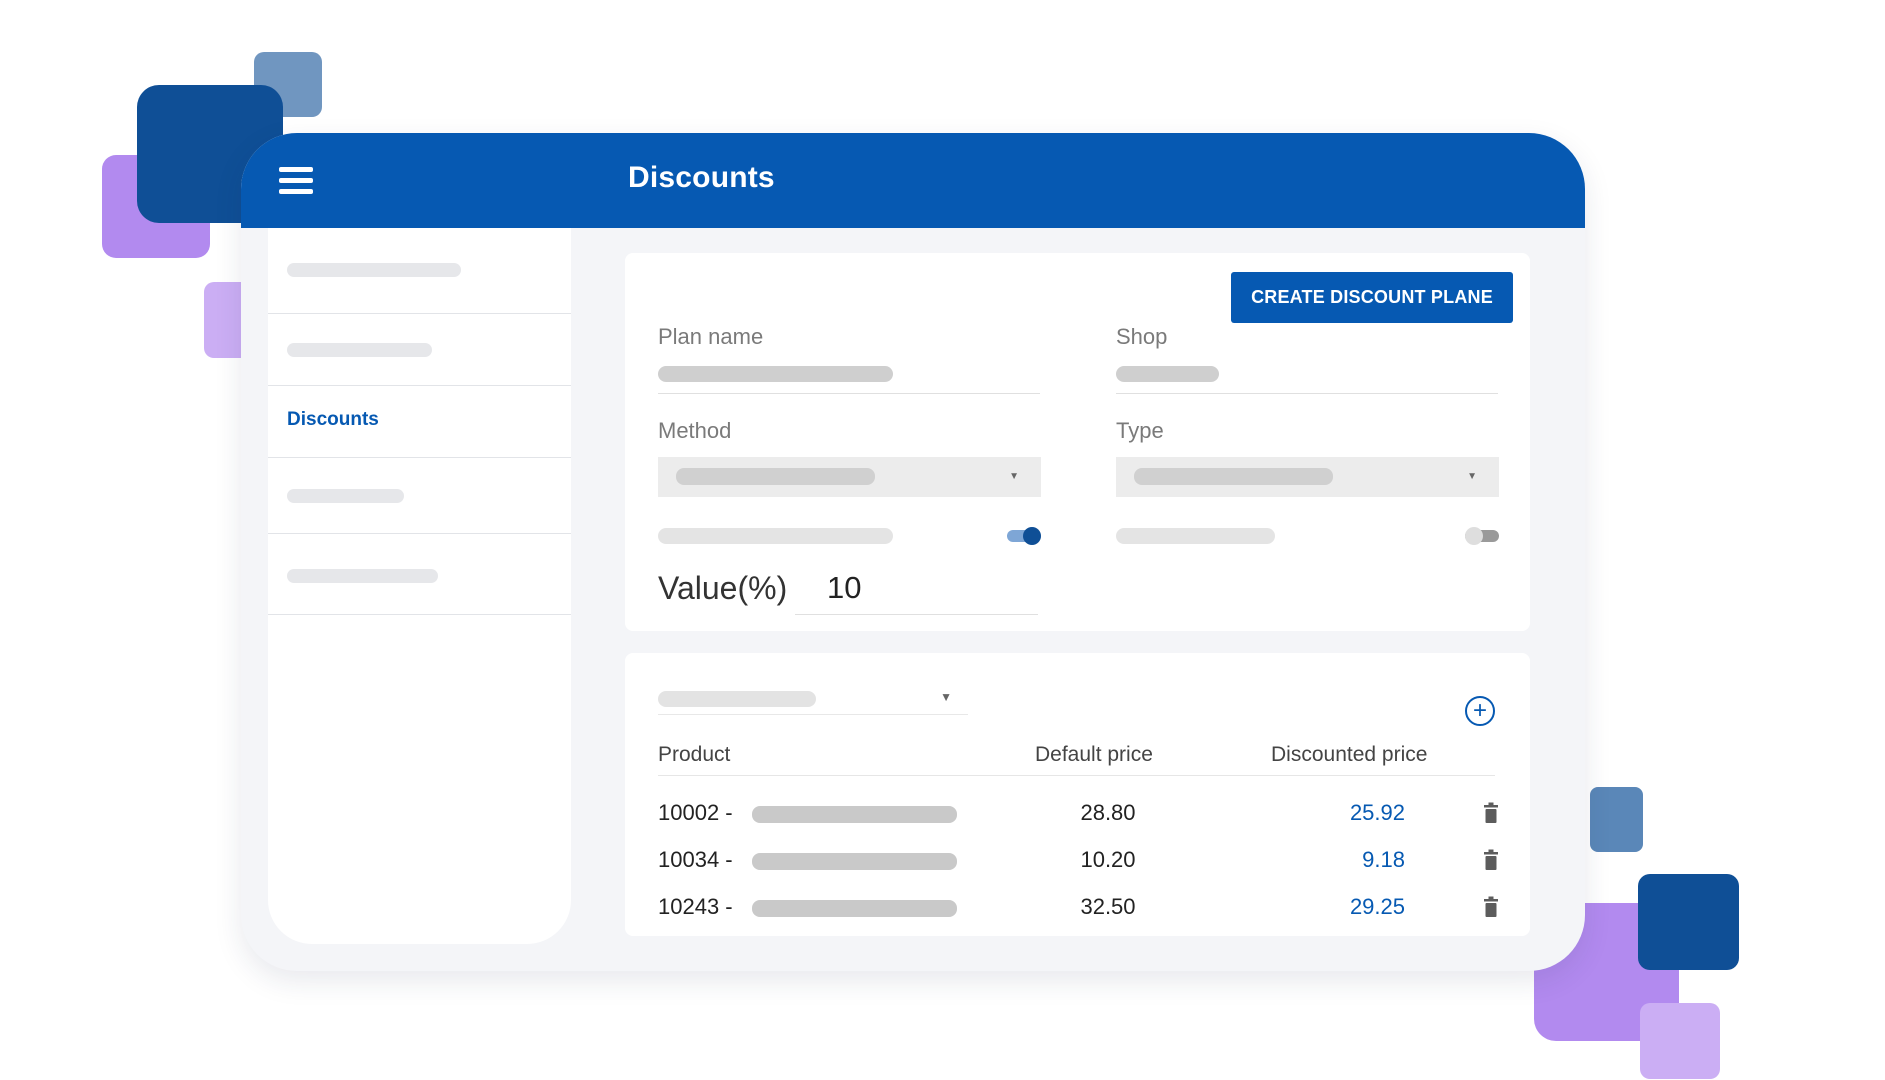  Describe the element at coordinates (1094, 754) in the screenshot. I see `column-header-default-price: Default price` at that location.